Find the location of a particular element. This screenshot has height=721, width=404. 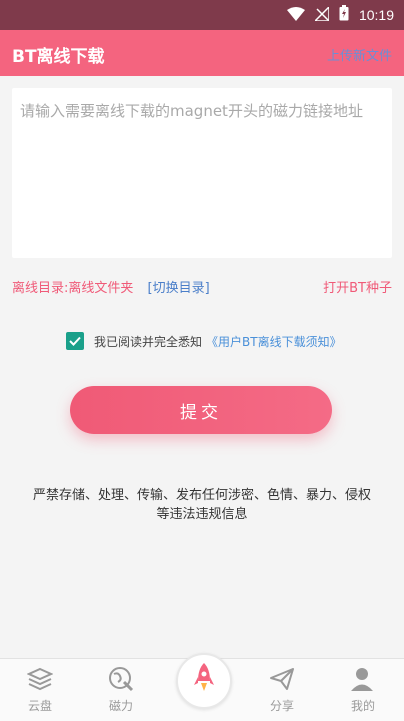

nav-label-cloud: 云盘 is located at coordinates (39, 706).